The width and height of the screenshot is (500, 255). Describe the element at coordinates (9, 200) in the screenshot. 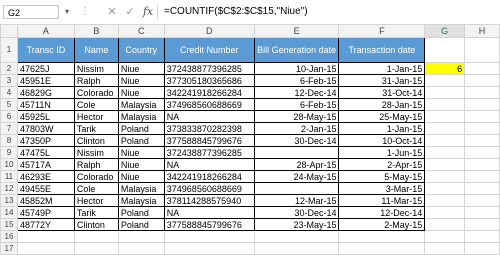

I see `row-header: 13` at that location.